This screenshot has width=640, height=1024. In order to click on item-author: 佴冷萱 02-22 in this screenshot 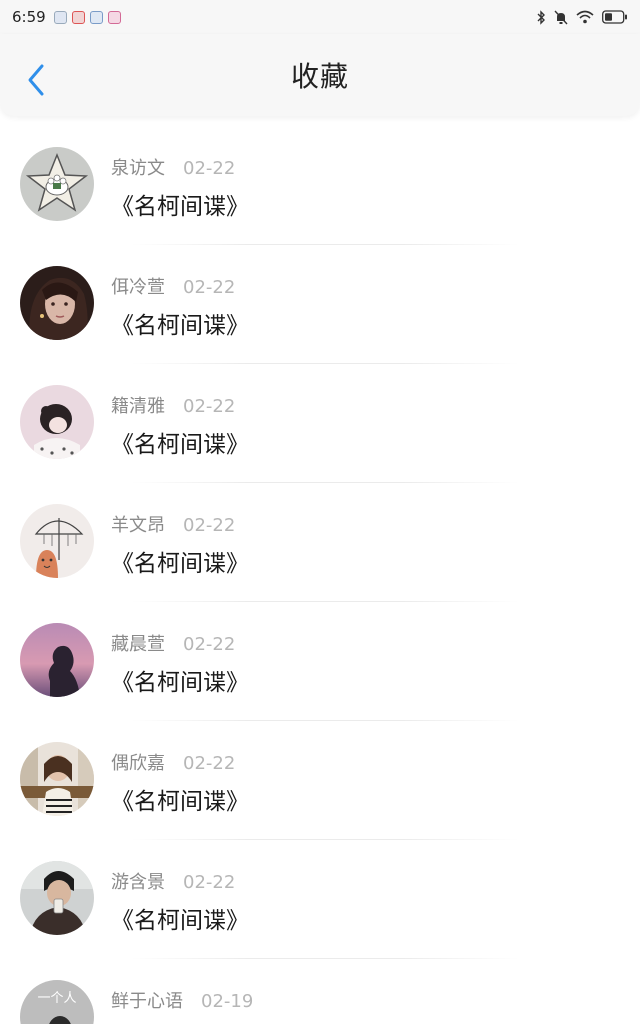, I will do `click(173, 286)`.